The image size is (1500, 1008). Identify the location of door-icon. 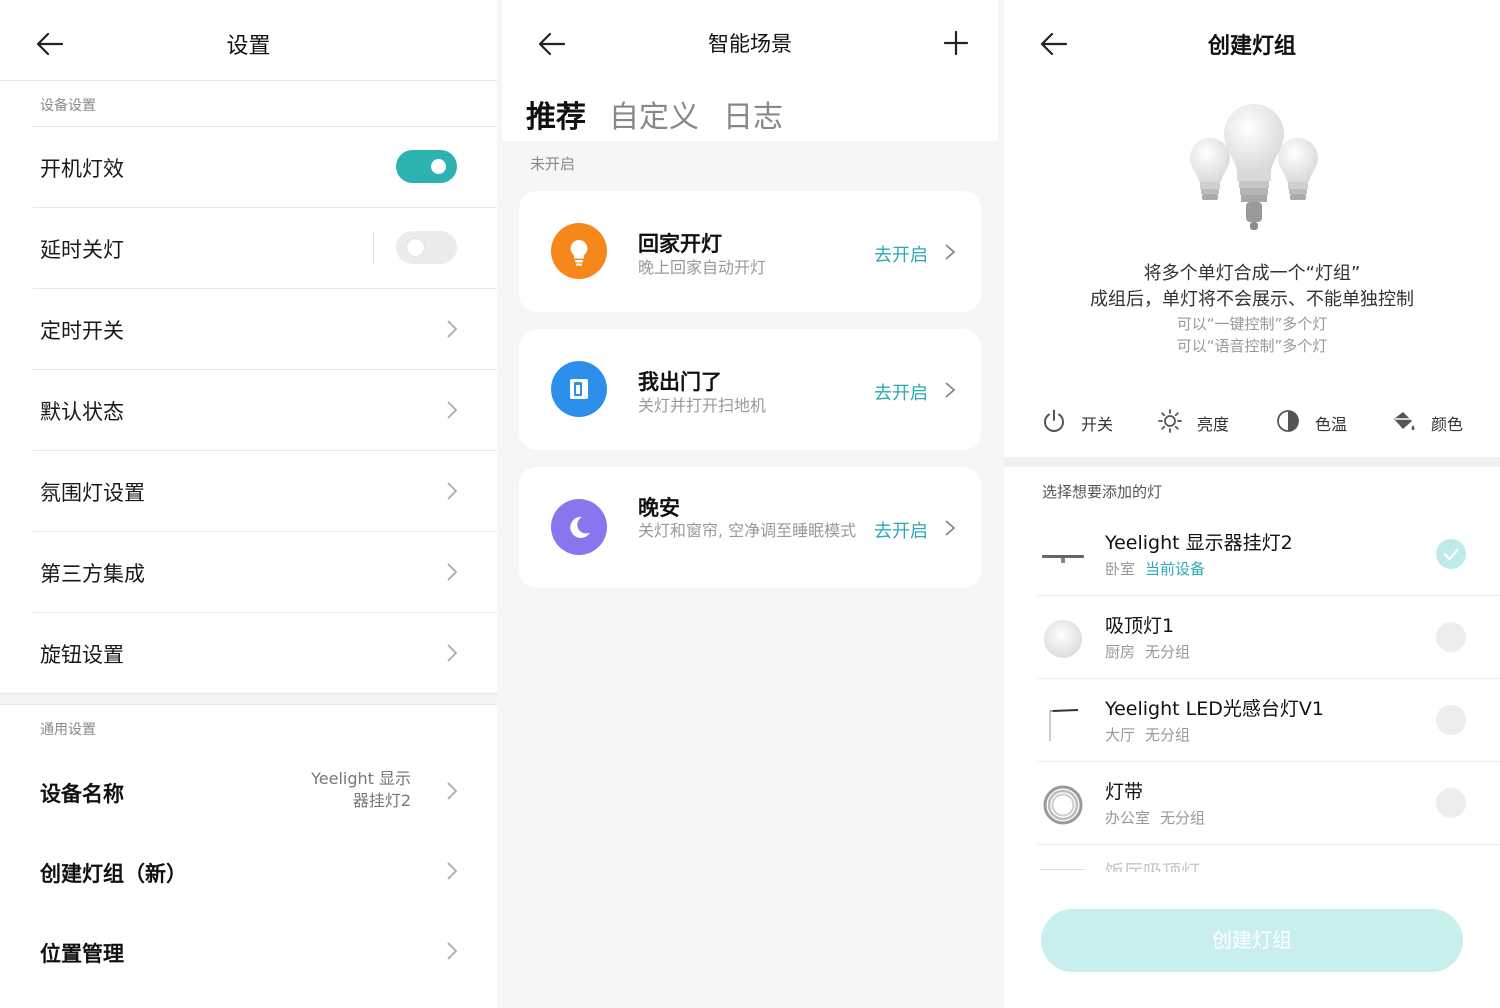
(579, 389).